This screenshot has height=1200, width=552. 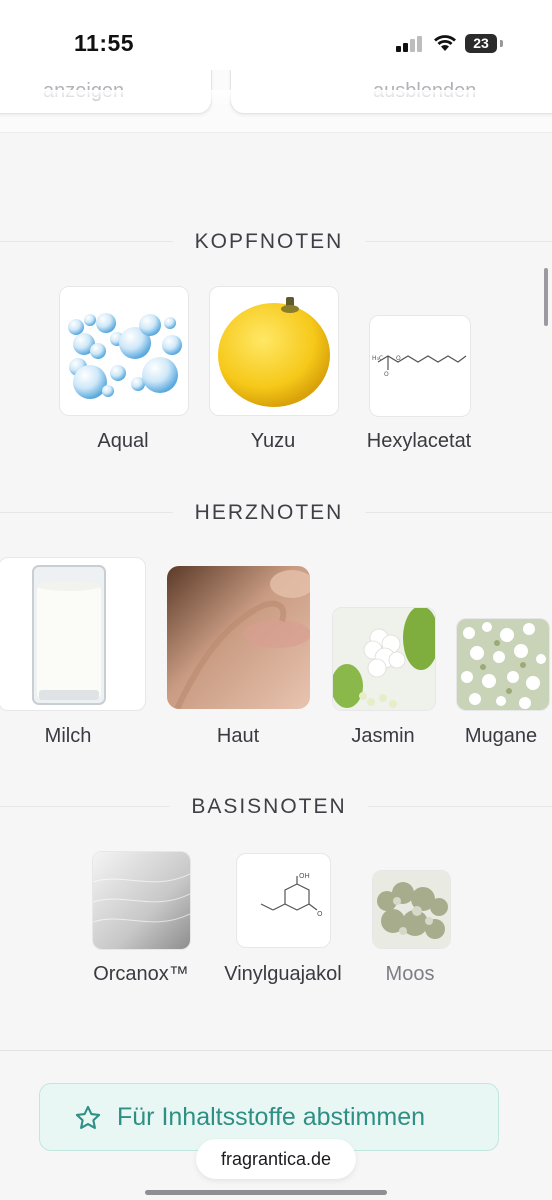 What do you see at coordinates (88, 1117) in the screenshot?
I see `star-icon` at bounding box center [88, 1117].